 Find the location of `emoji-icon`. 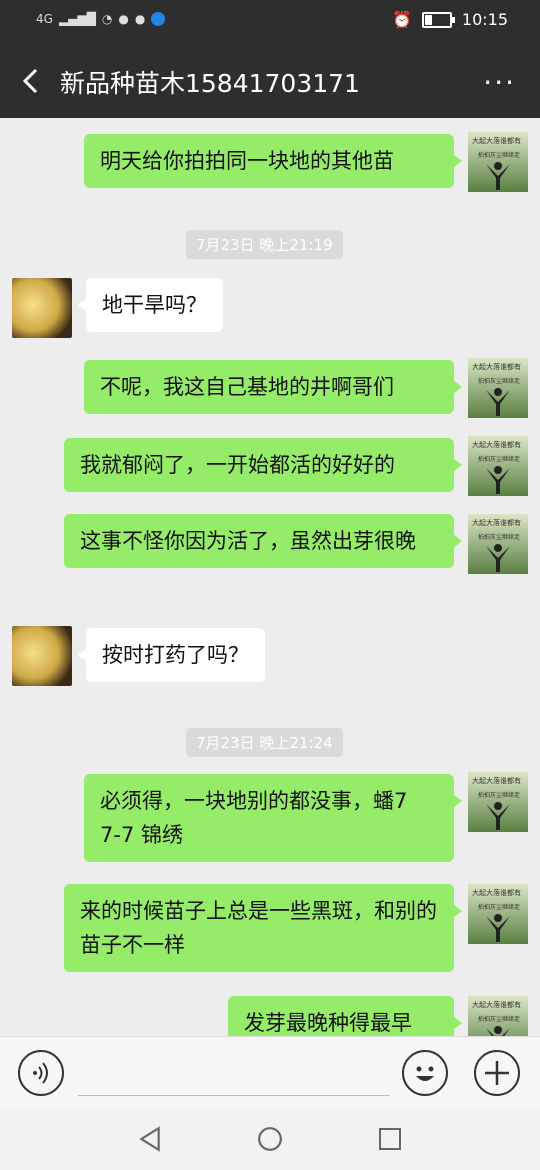

emoji-icon is located at coordinates (425, 1073).